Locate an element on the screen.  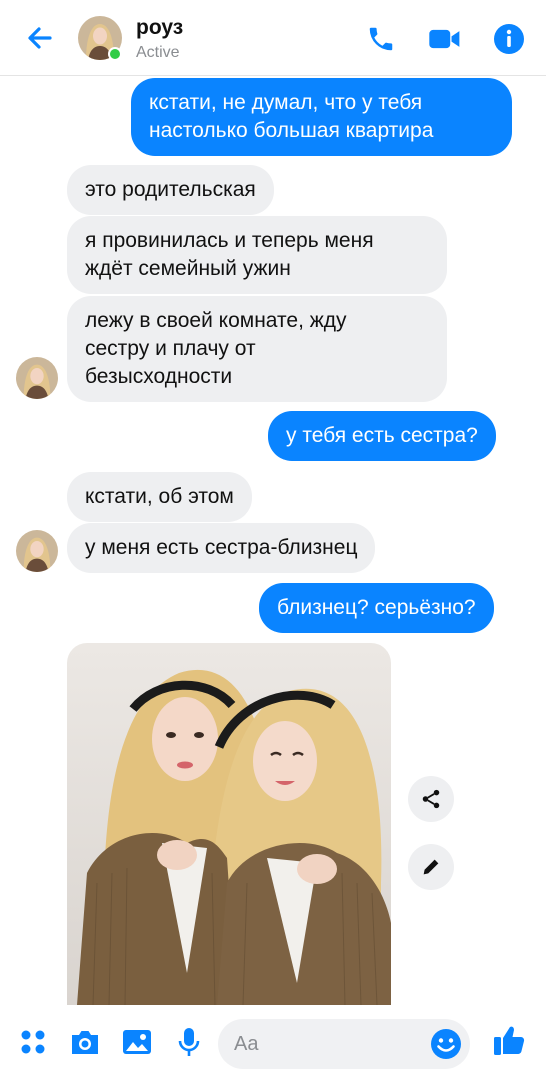
thumbs-up-icon is located at coordinates (509, 1040).